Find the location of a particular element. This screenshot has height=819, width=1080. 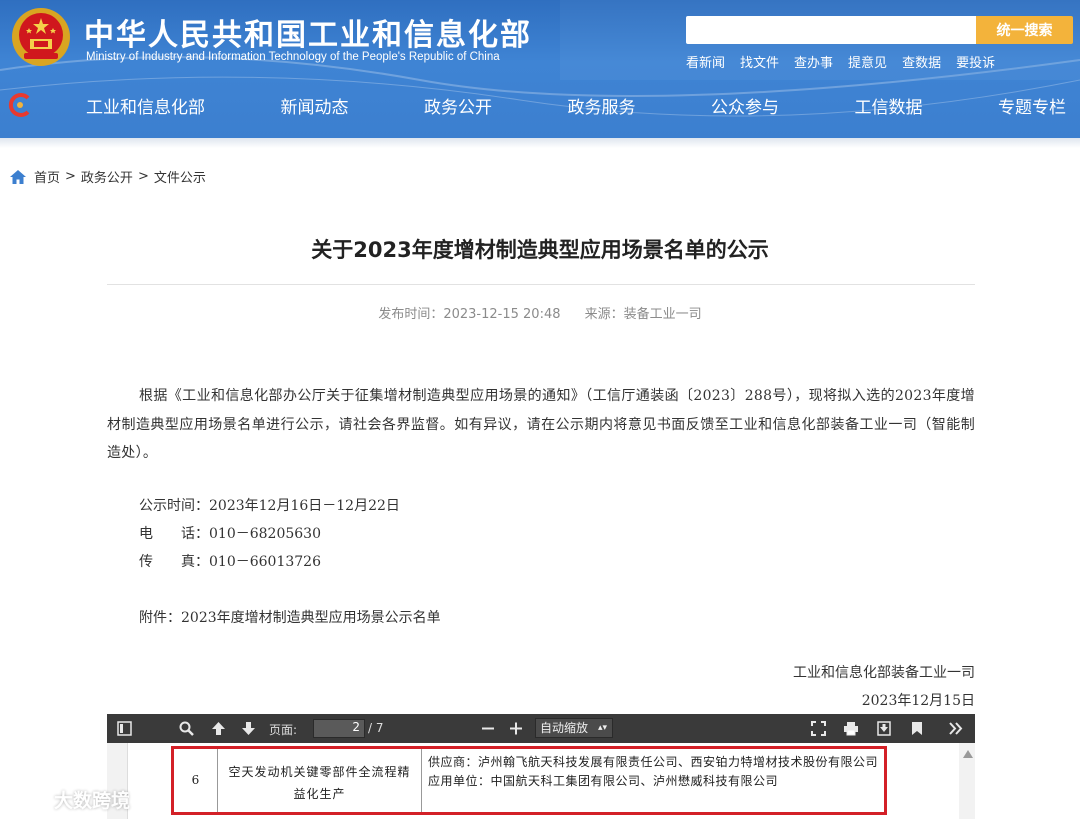

publish-time: 发布时间：2023-12-15 20:48 is located at coordinates (469, 314).